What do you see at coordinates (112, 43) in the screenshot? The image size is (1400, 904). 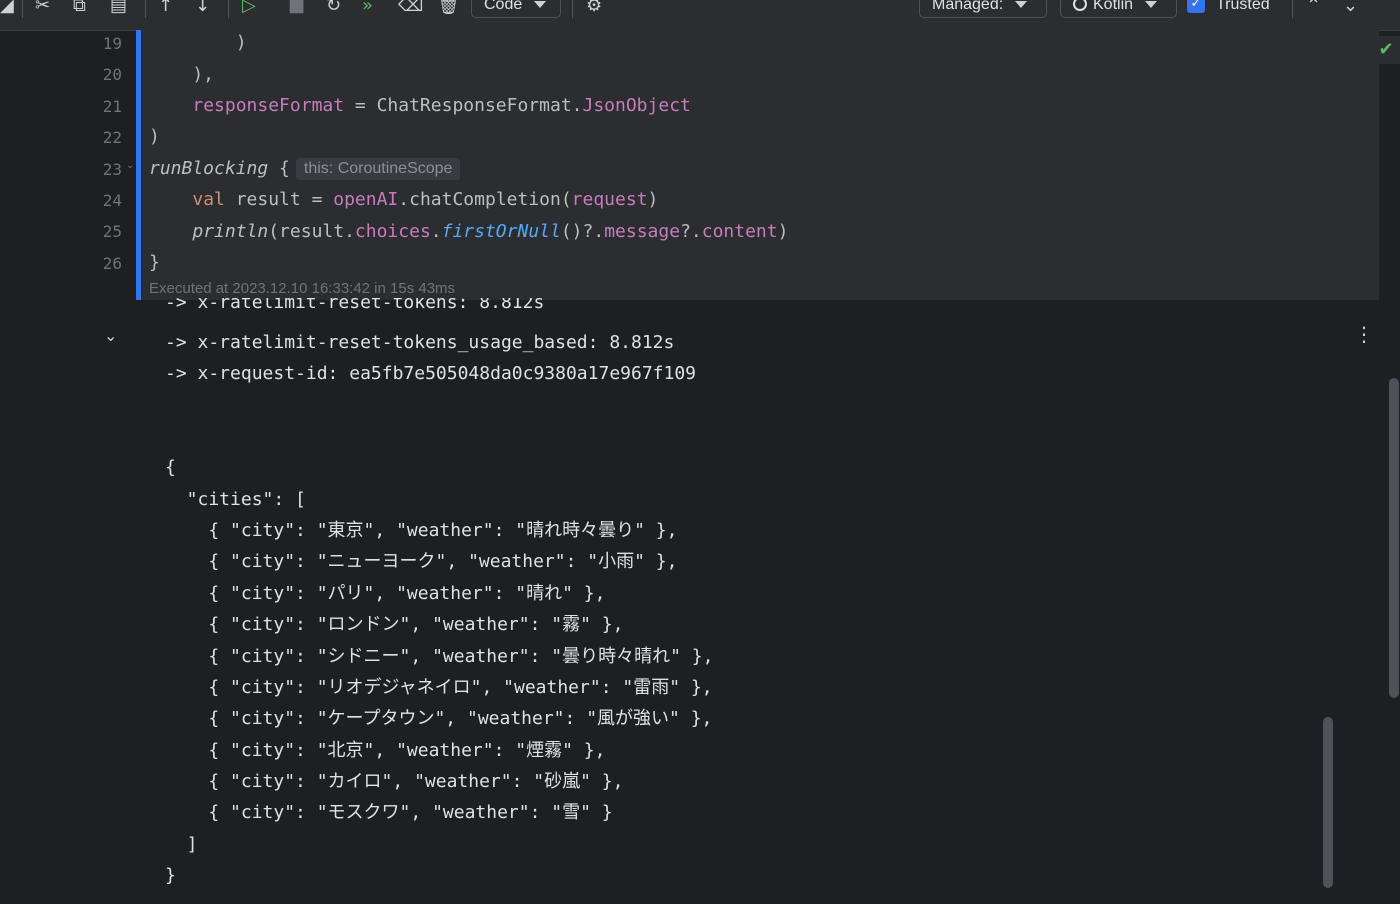 I see `line-number: 19` at bounding box center [112, 43].